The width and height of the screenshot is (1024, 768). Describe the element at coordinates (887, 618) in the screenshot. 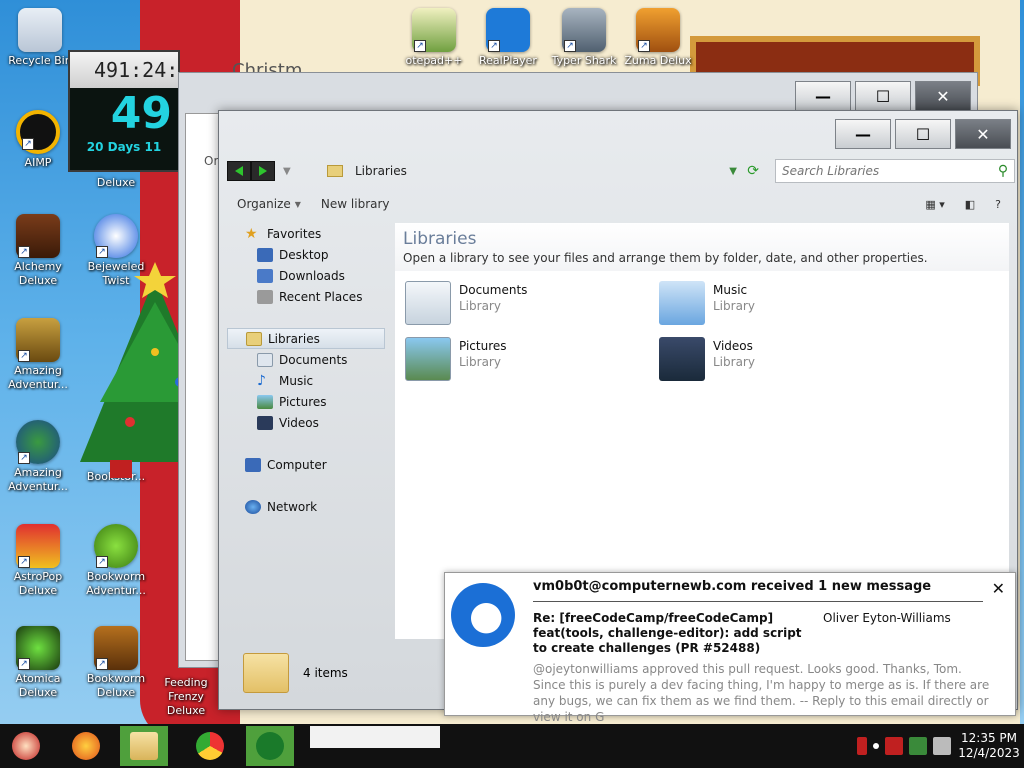

I see `notification-sender: Oliver Eyton-Williams` at that location.